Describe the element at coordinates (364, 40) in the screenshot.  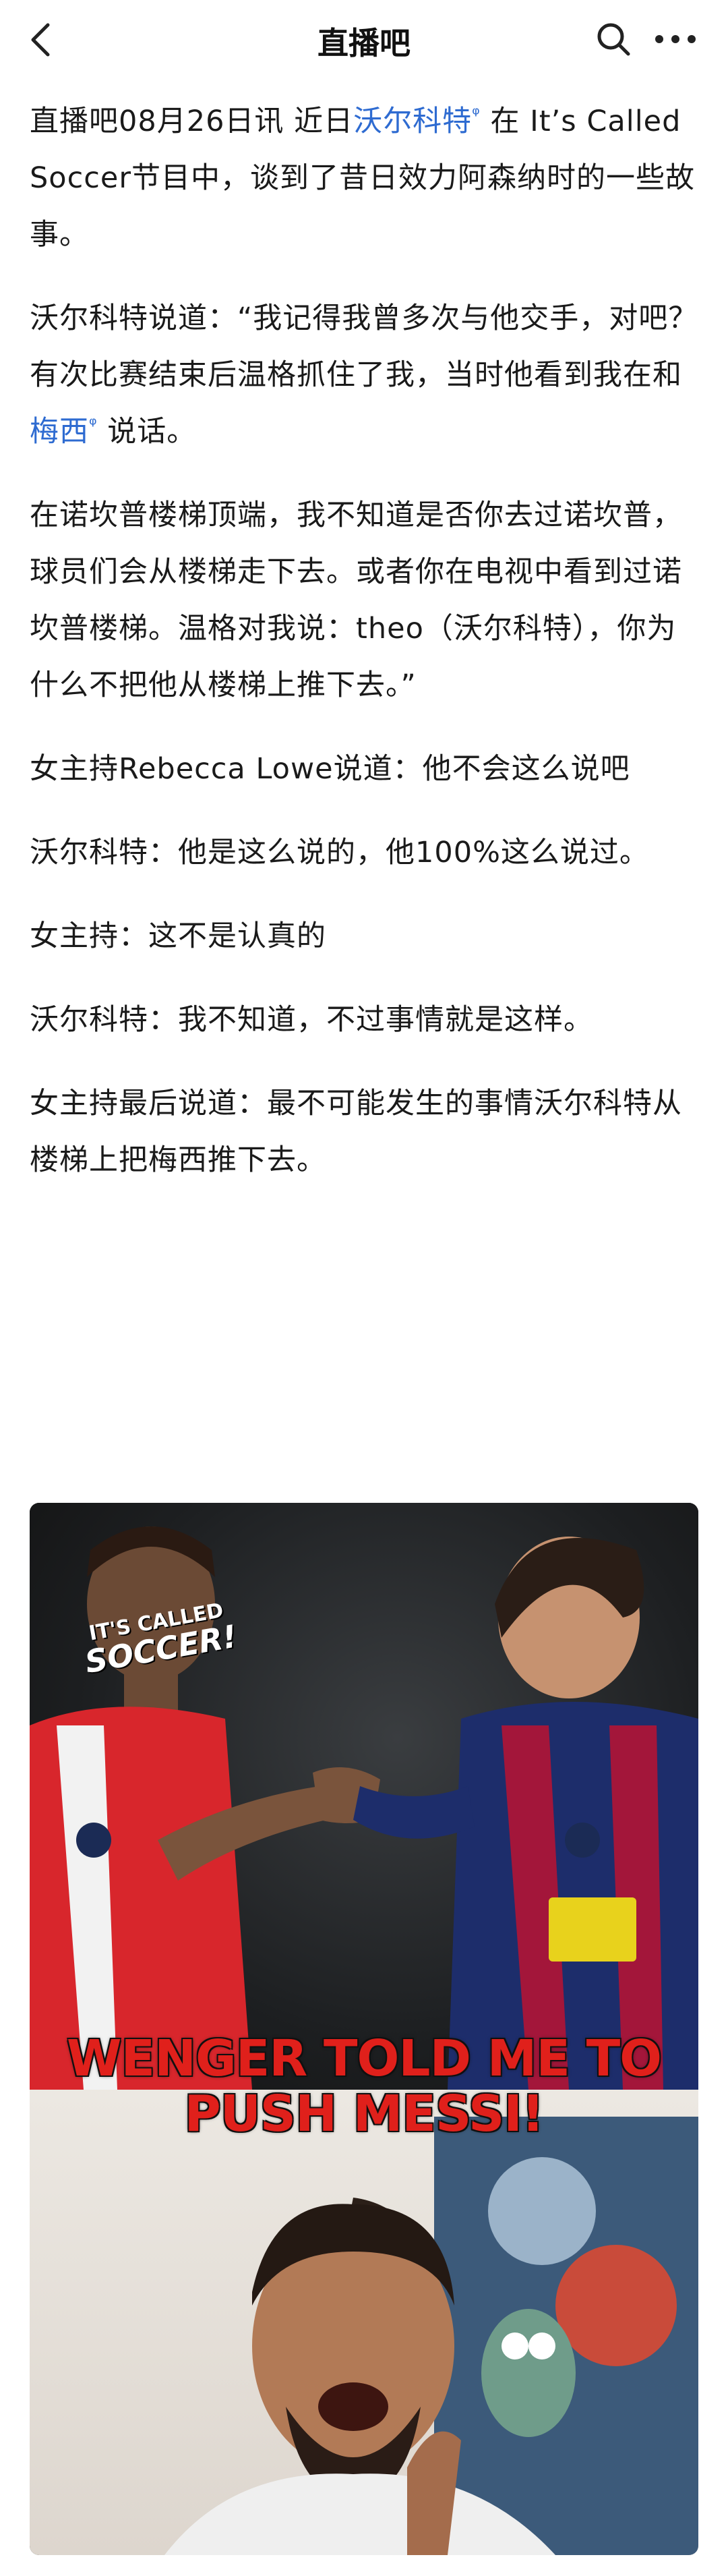
I see `top-nav-bar: 直播吧` at that location.